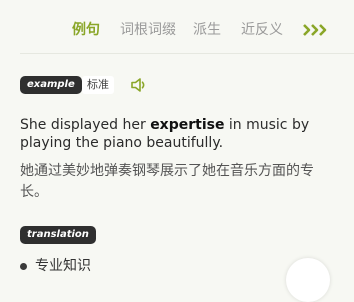 Image resolution: width=354 pixels, height=302 pixels. I want to click on tab-synonyms-antonyms: 近反义, so click(262, 30).